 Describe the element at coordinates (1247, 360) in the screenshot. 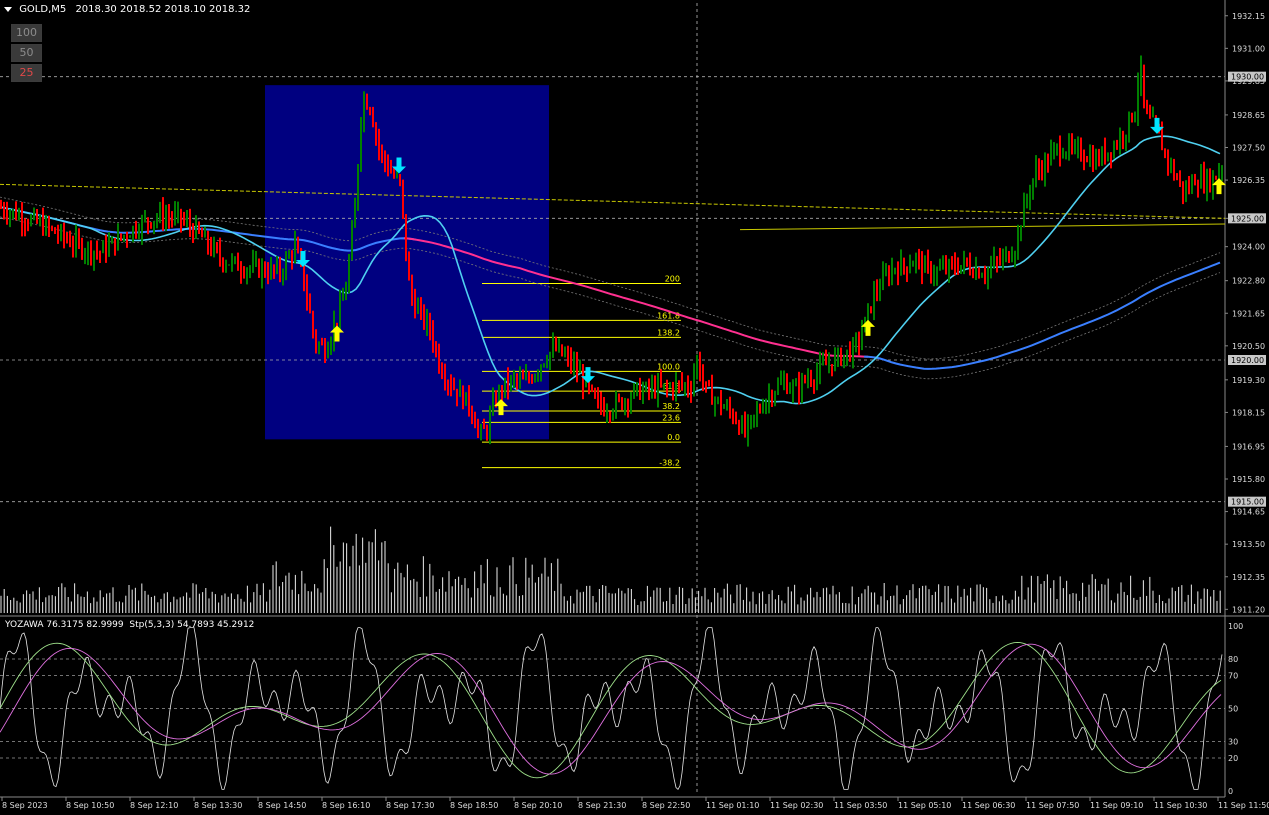

I see `price-level-badge-label: 1920.00` at that location.